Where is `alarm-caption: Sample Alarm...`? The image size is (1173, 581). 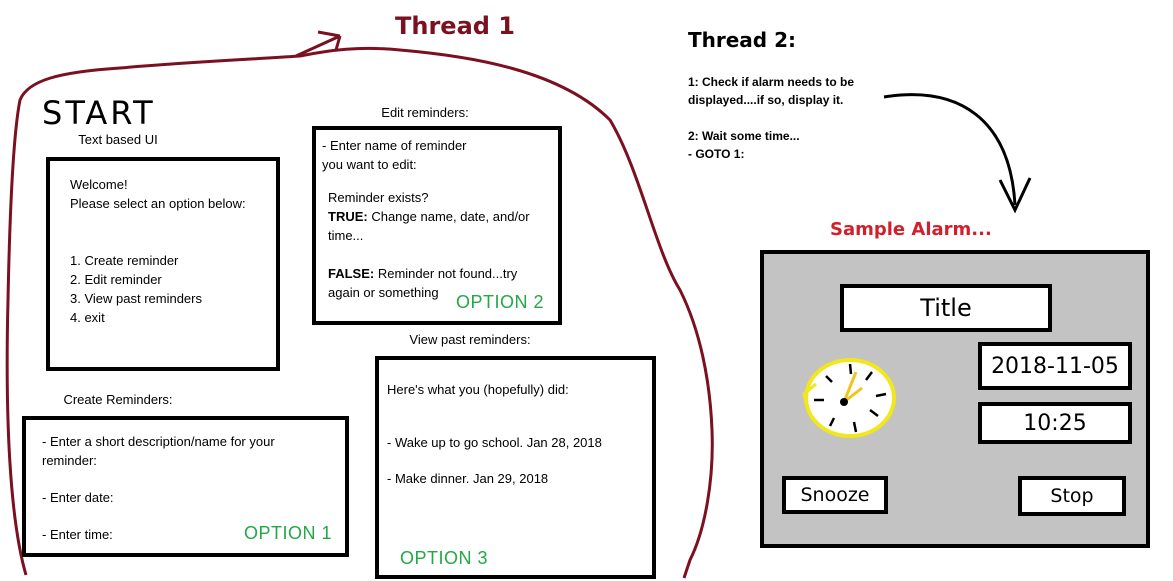 alarm-caption: Sample Alarm... is located at coordinates (911, 229).